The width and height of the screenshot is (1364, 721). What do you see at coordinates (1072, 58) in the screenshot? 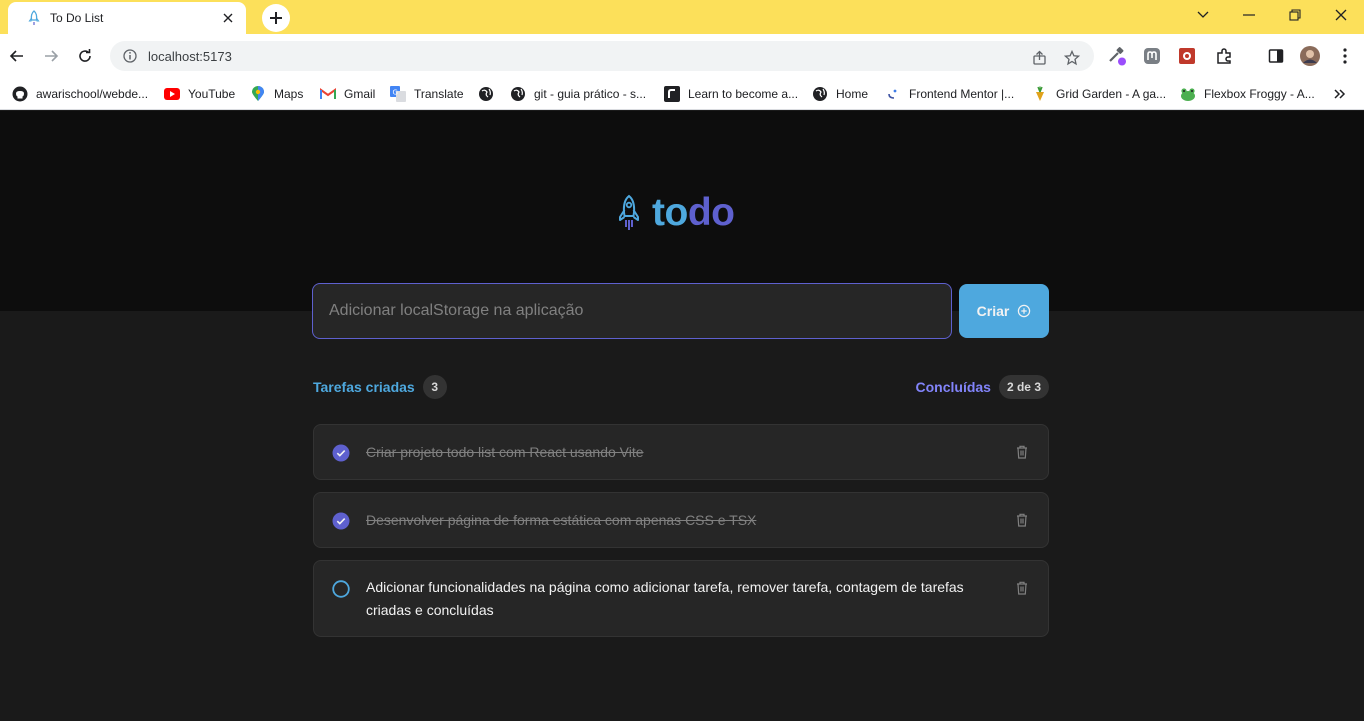
I see `bookmark-star-icon` at bounding box center [1072, 58].